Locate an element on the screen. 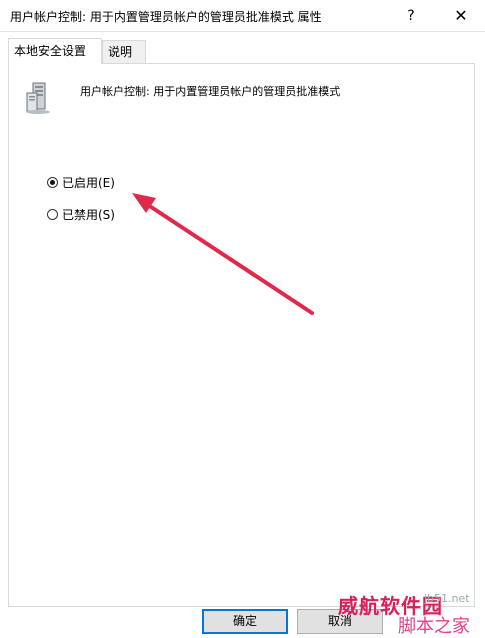 The height and width of the screenshot is (638, 485). help-button: ? is located at coordinates (411, 15).